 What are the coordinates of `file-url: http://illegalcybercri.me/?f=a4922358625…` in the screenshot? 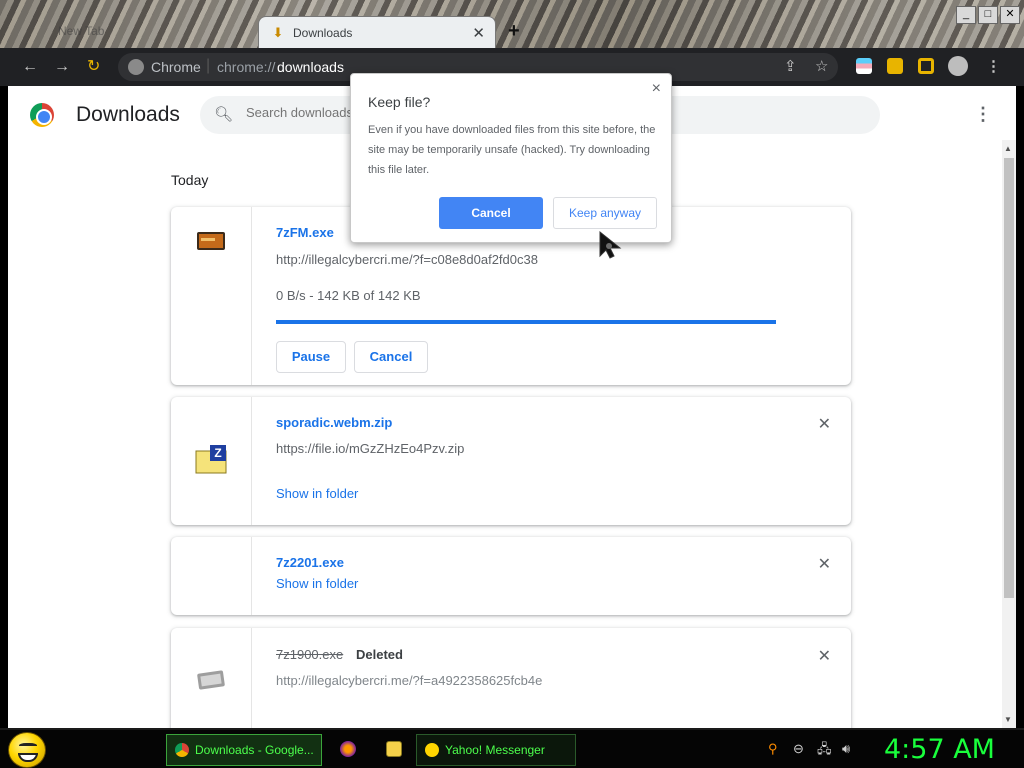 It's located at (409, 680).